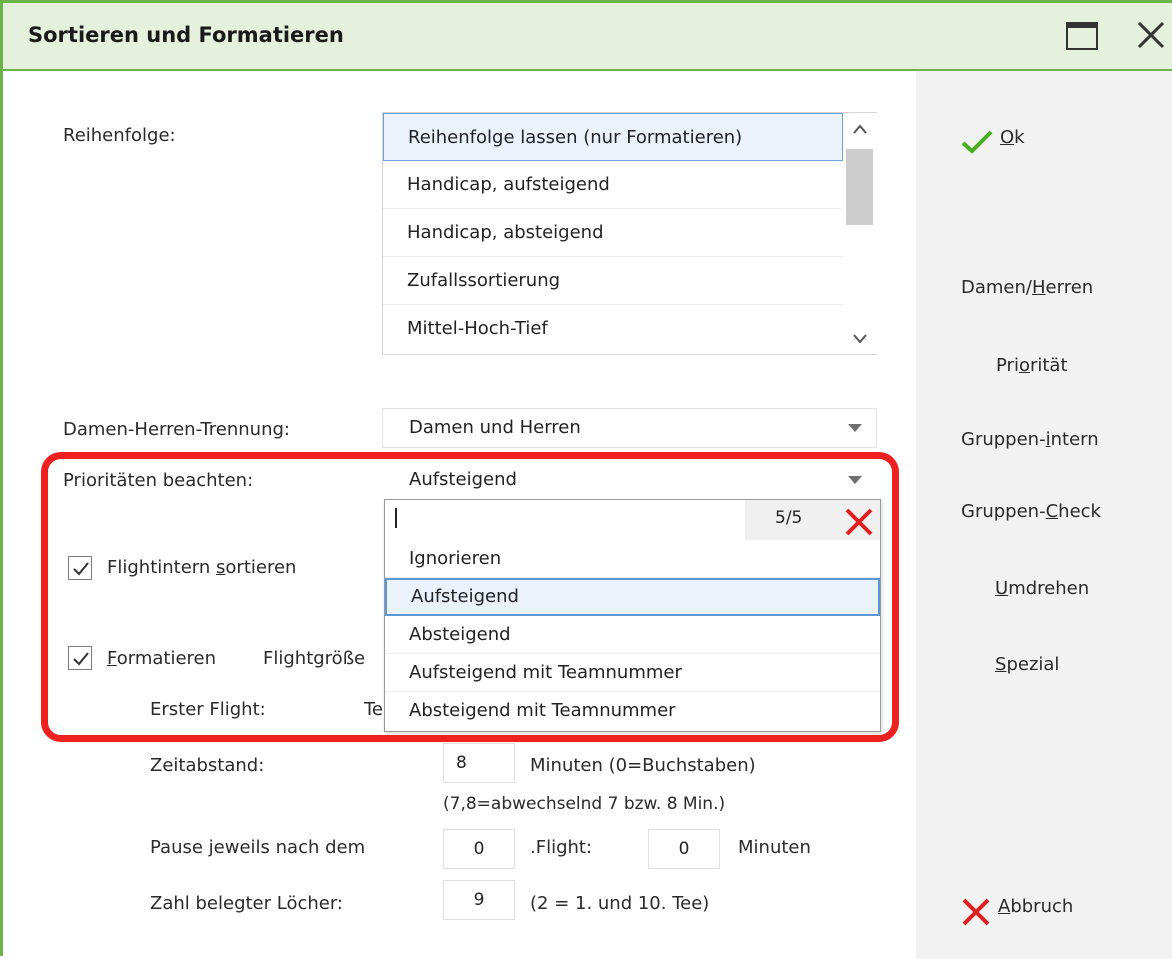 This screenshot has height=959, width=1172. I want to click on gruppen-intern-button: Gruppen-intern, so click(1030, 439).